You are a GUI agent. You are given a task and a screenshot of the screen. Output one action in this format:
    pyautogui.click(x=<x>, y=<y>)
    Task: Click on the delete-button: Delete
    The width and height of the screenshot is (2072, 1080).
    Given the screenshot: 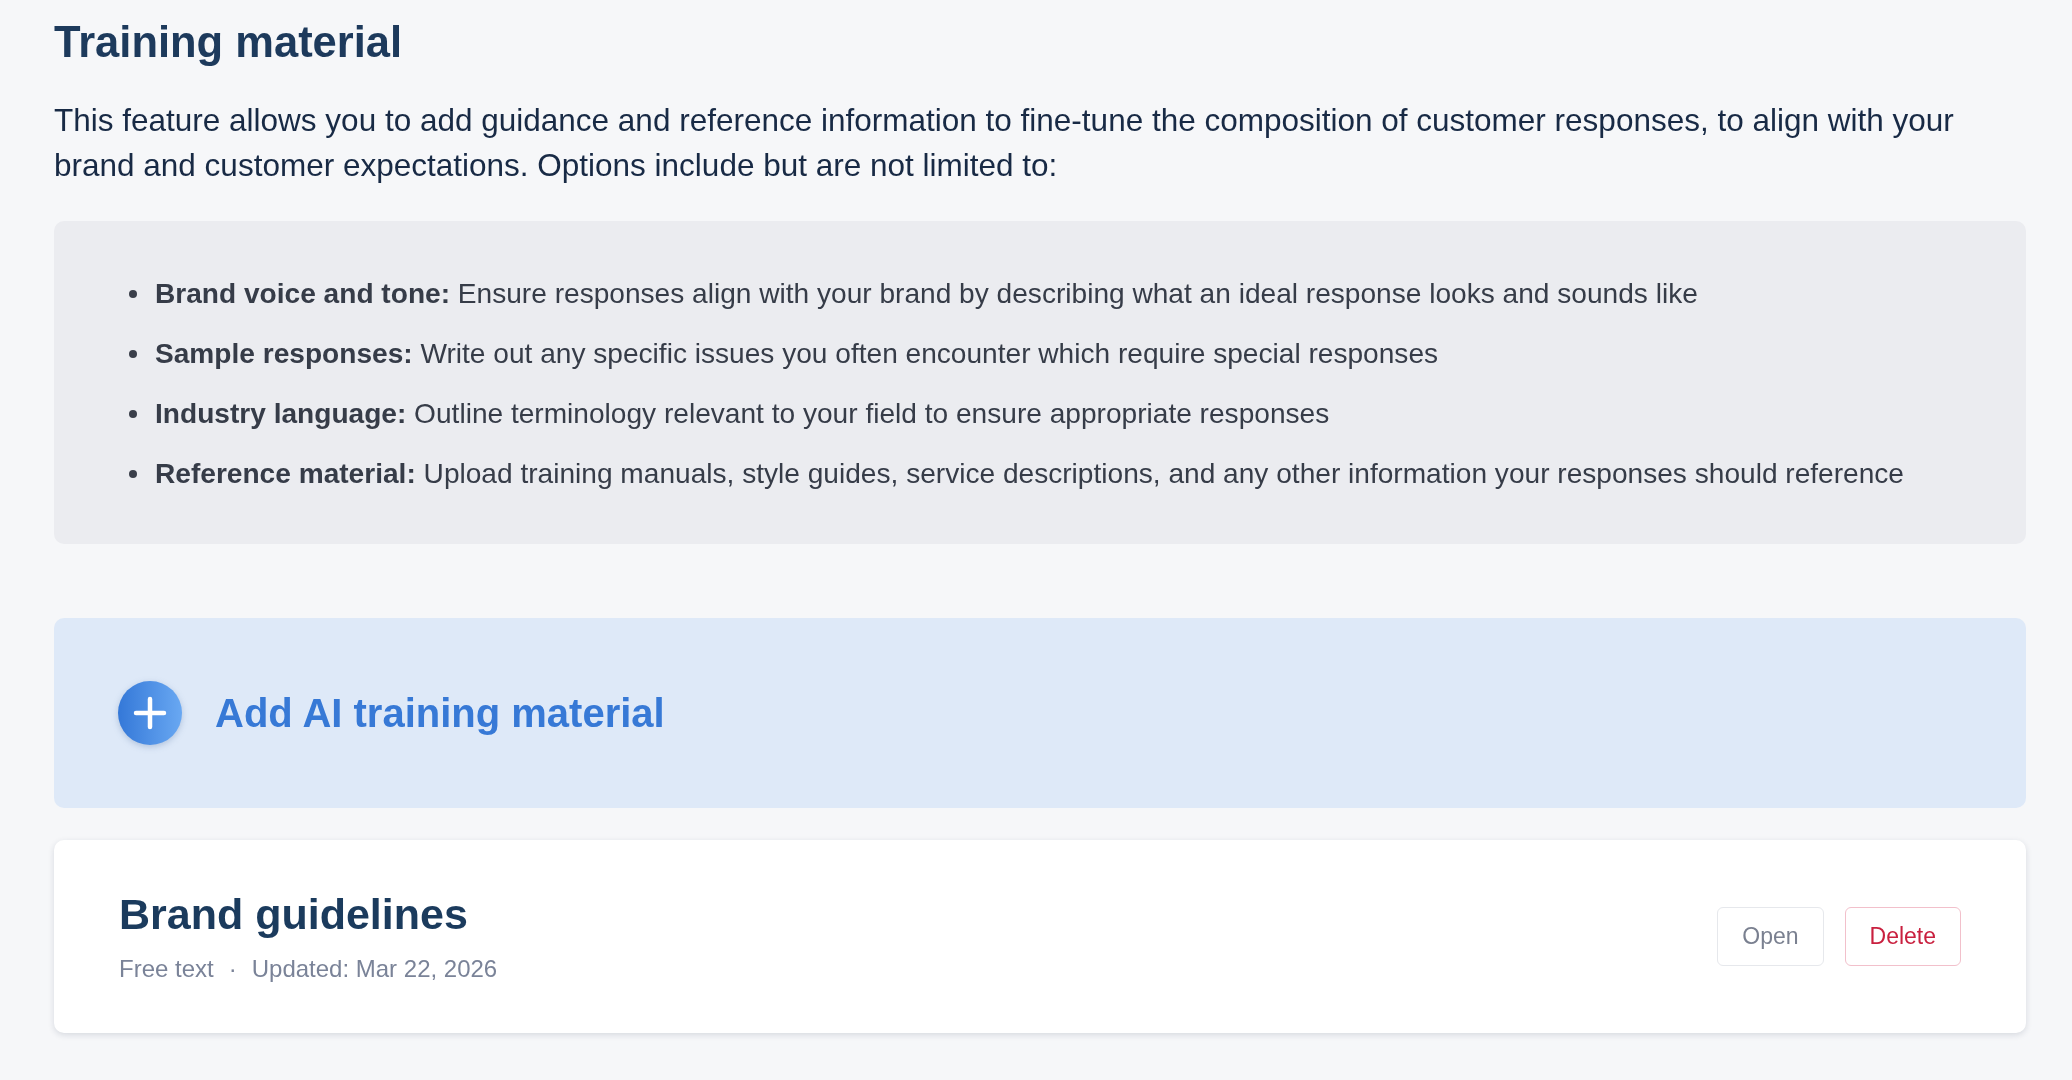 What is the action you would take?
    pyautogui.click(x=1902, y=936)
    